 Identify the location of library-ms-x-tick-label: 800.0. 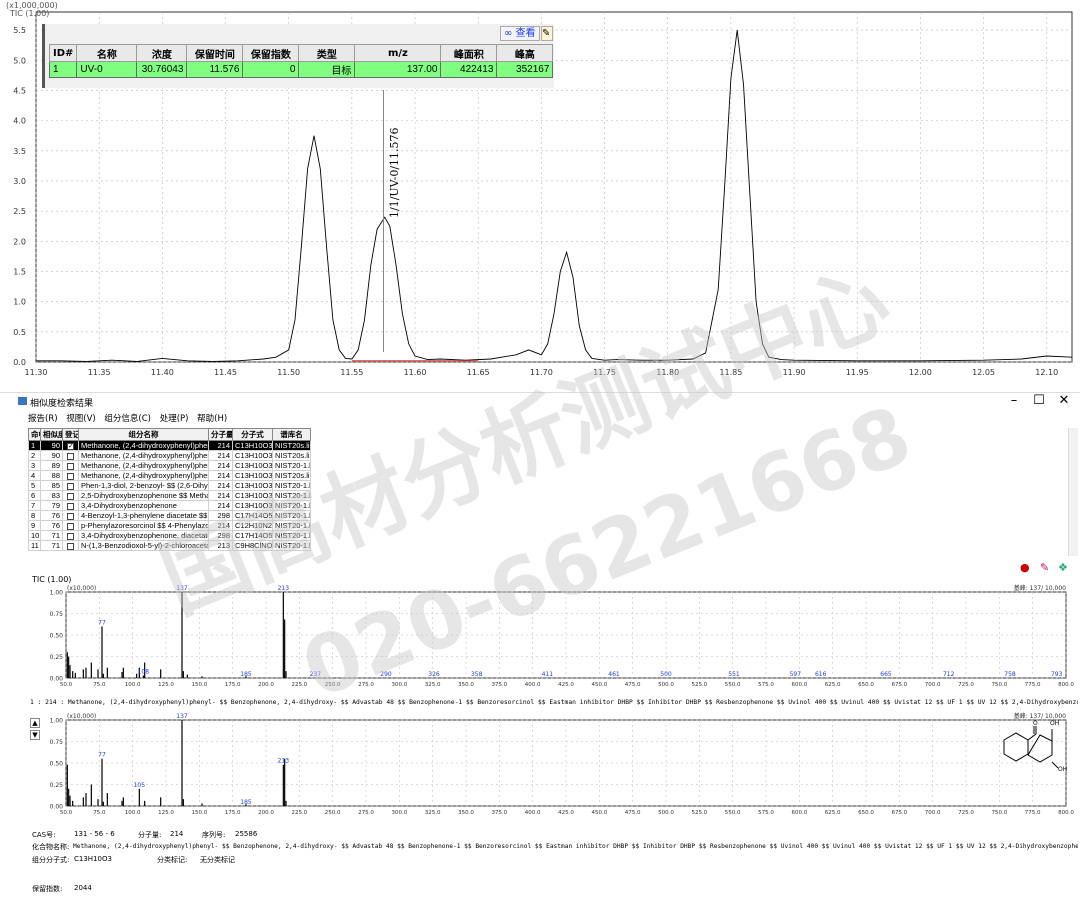
(1066, 813).